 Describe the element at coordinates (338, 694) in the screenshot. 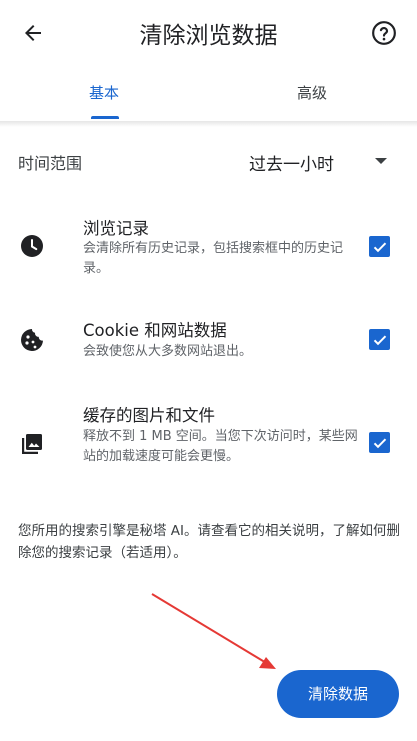

I see `clear-data-button: 清除数据` at that location.